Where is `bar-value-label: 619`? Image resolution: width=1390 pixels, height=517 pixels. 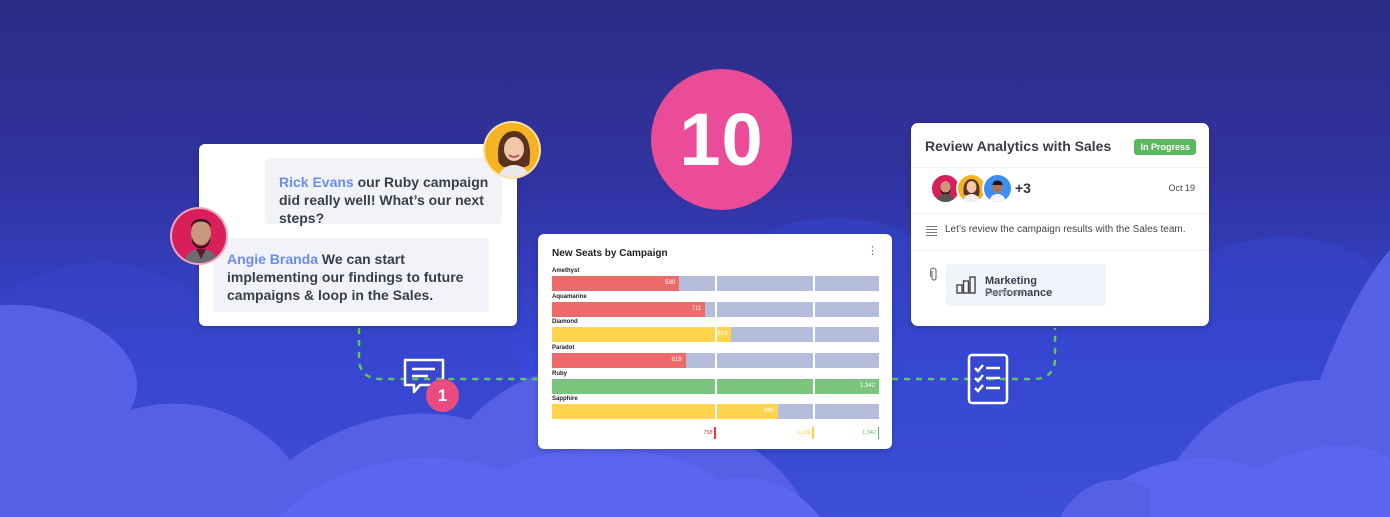
bar-value-label: 619 is located at coordinates (676, 360).